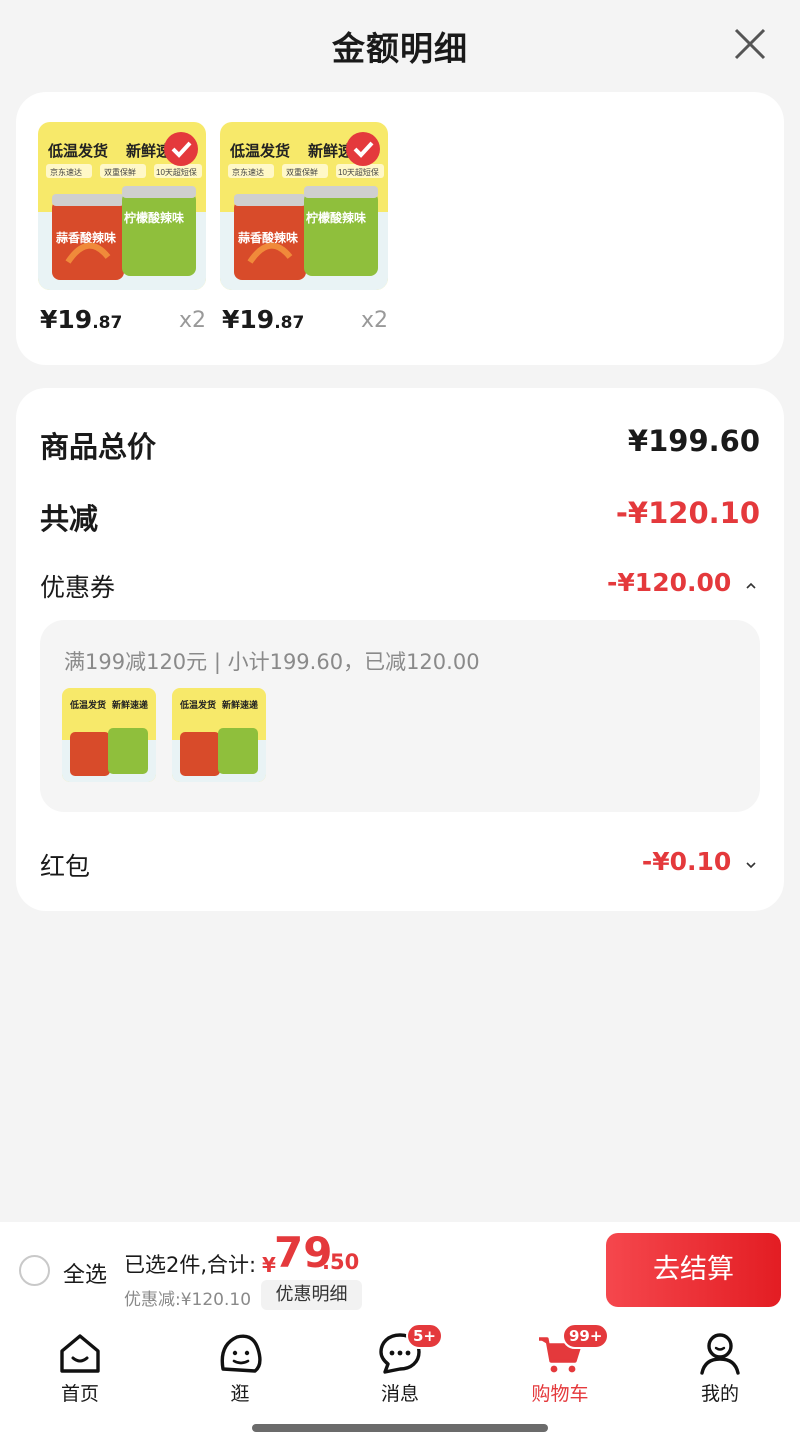 The height and width of the screenshot is (1447, 800). Describe the element at coordinates (751, 586) in the screenshot. I see `chevron-up-icon` at that location.